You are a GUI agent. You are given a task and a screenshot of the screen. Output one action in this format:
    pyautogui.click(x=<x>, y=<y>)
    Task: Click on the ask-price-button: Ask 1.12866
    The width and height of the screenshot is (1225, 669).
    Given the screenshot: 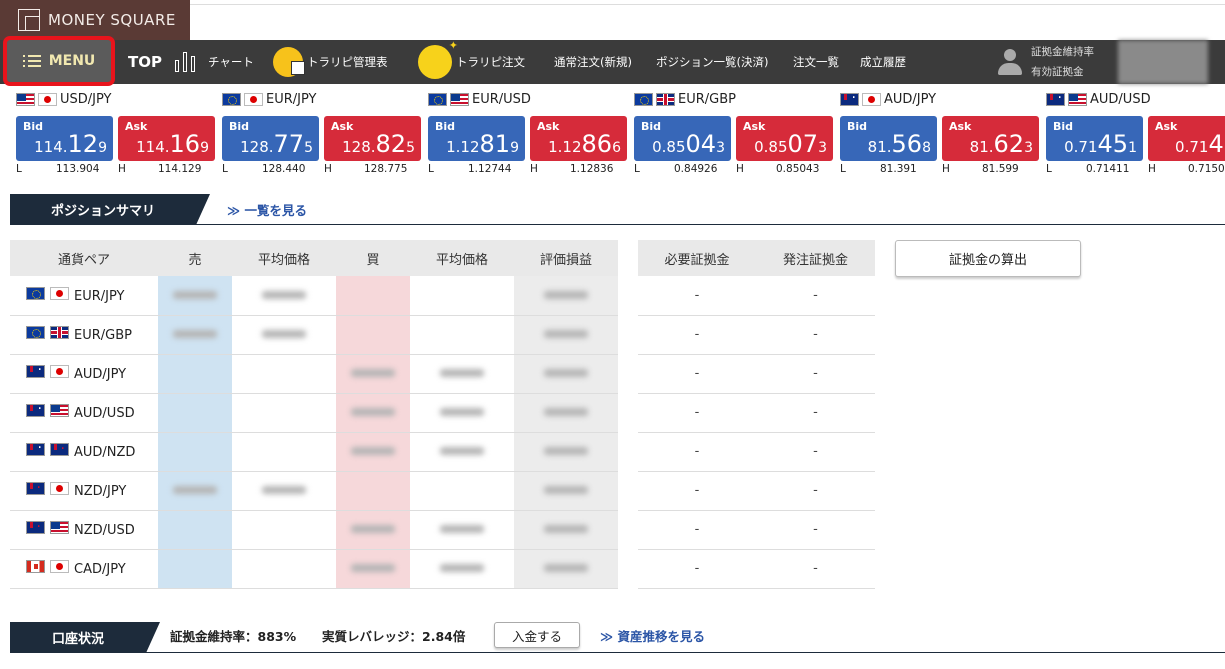 What is the action you would take?
    pyautogui.click(x=578, y=138)
    